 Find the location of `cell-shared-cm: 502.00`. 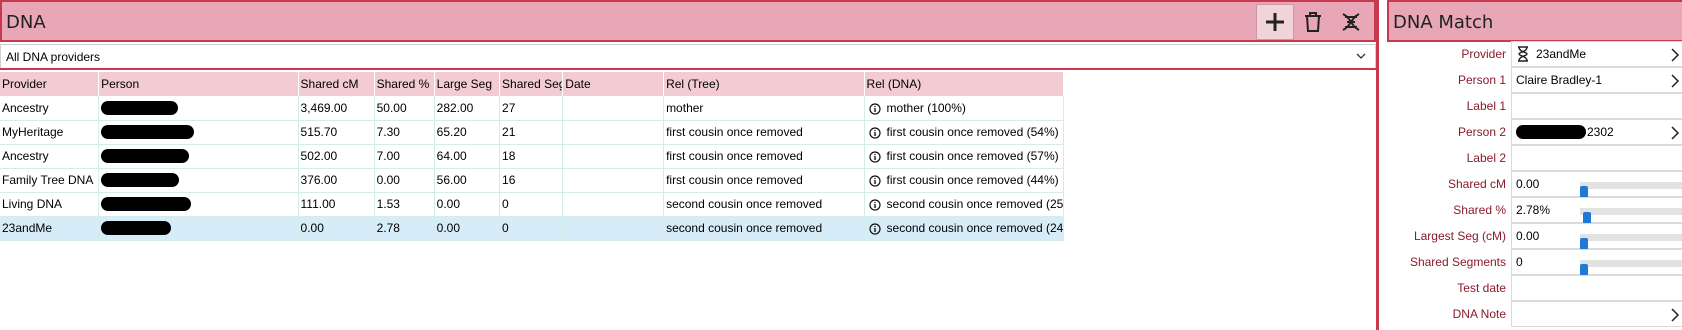

cell-shared-cm: 502.00 is located at coordinates (336, 156).